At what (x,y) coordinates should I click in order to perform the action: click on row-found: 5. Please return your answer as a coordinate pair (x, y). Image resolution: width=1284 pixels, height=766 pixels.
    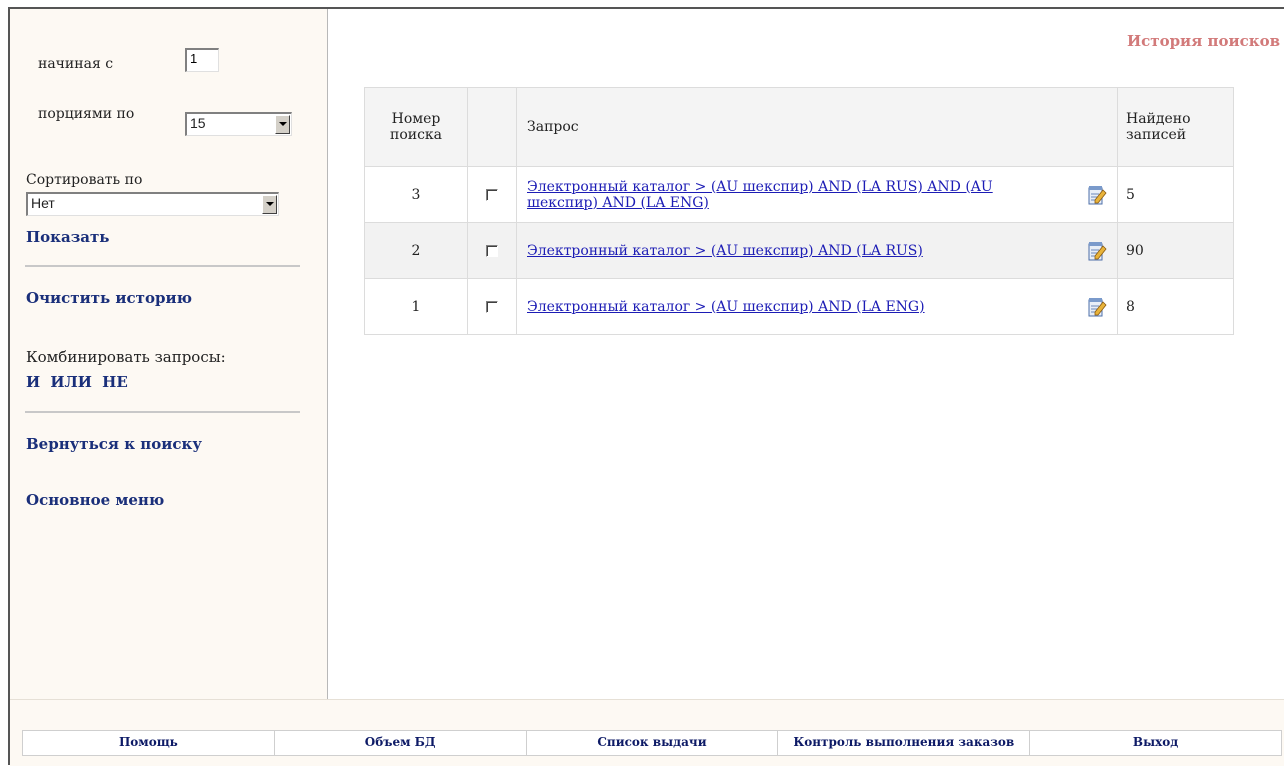
    Looking at the image, I should click on (1175, 194).